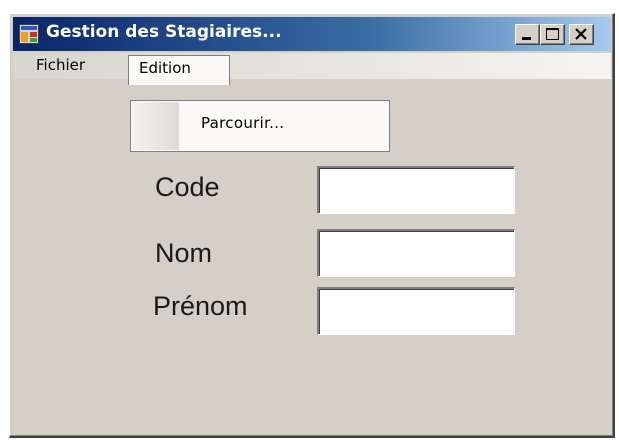 Image resolution: width=619 pixels, height=442 pixels. What do you see at coordinates (312, 66) in the screenshot?
I see `menu-bar: Fichier` at bounding box center [312, 66].